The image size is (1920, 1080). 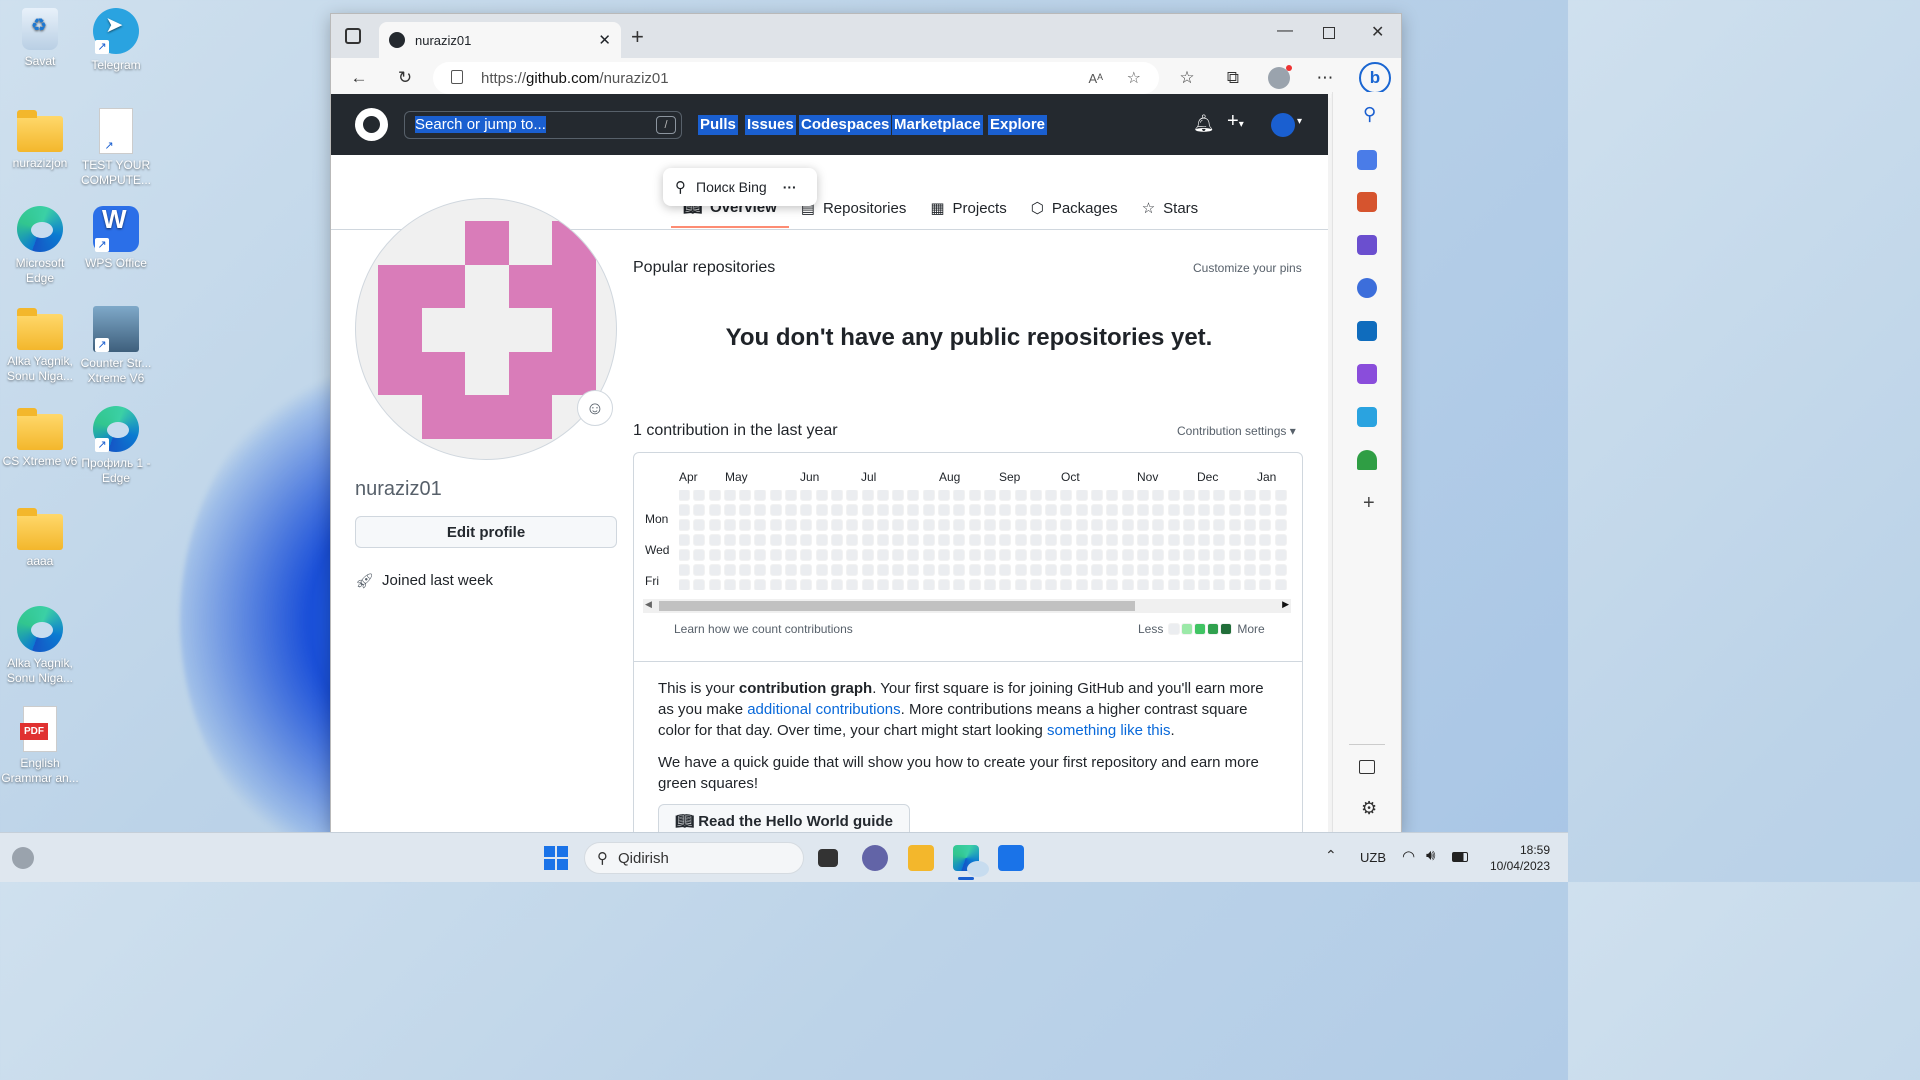 I want to click on chevron-up-icon: ⌃, so click(x=1331, y=855).